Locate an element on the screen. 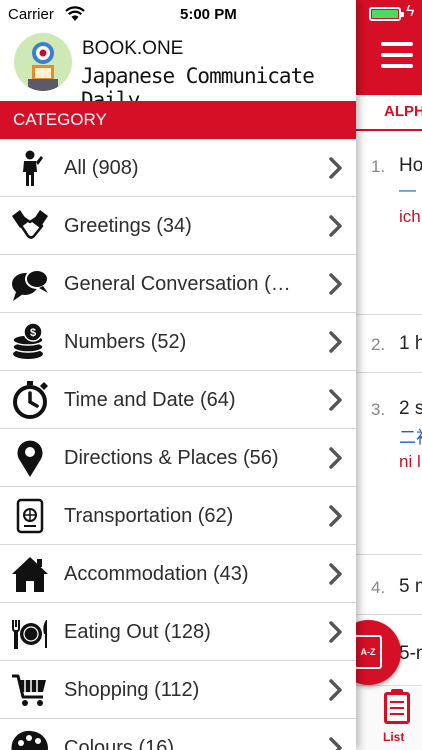 The height and width of the screenshot is (750, 422). main-navbar: ϟ is located at coordinates (388, 47).